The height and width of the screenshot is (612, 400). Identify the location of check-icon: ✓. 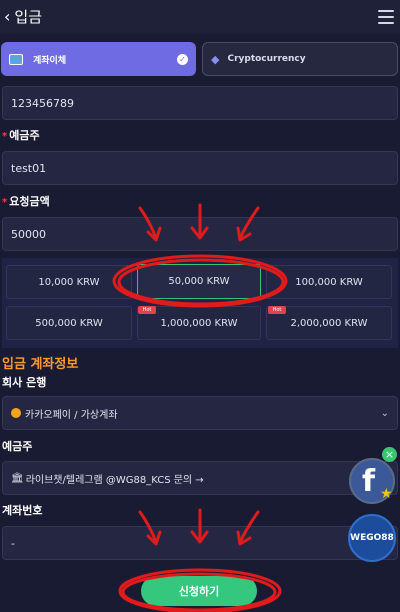
(182, 59).